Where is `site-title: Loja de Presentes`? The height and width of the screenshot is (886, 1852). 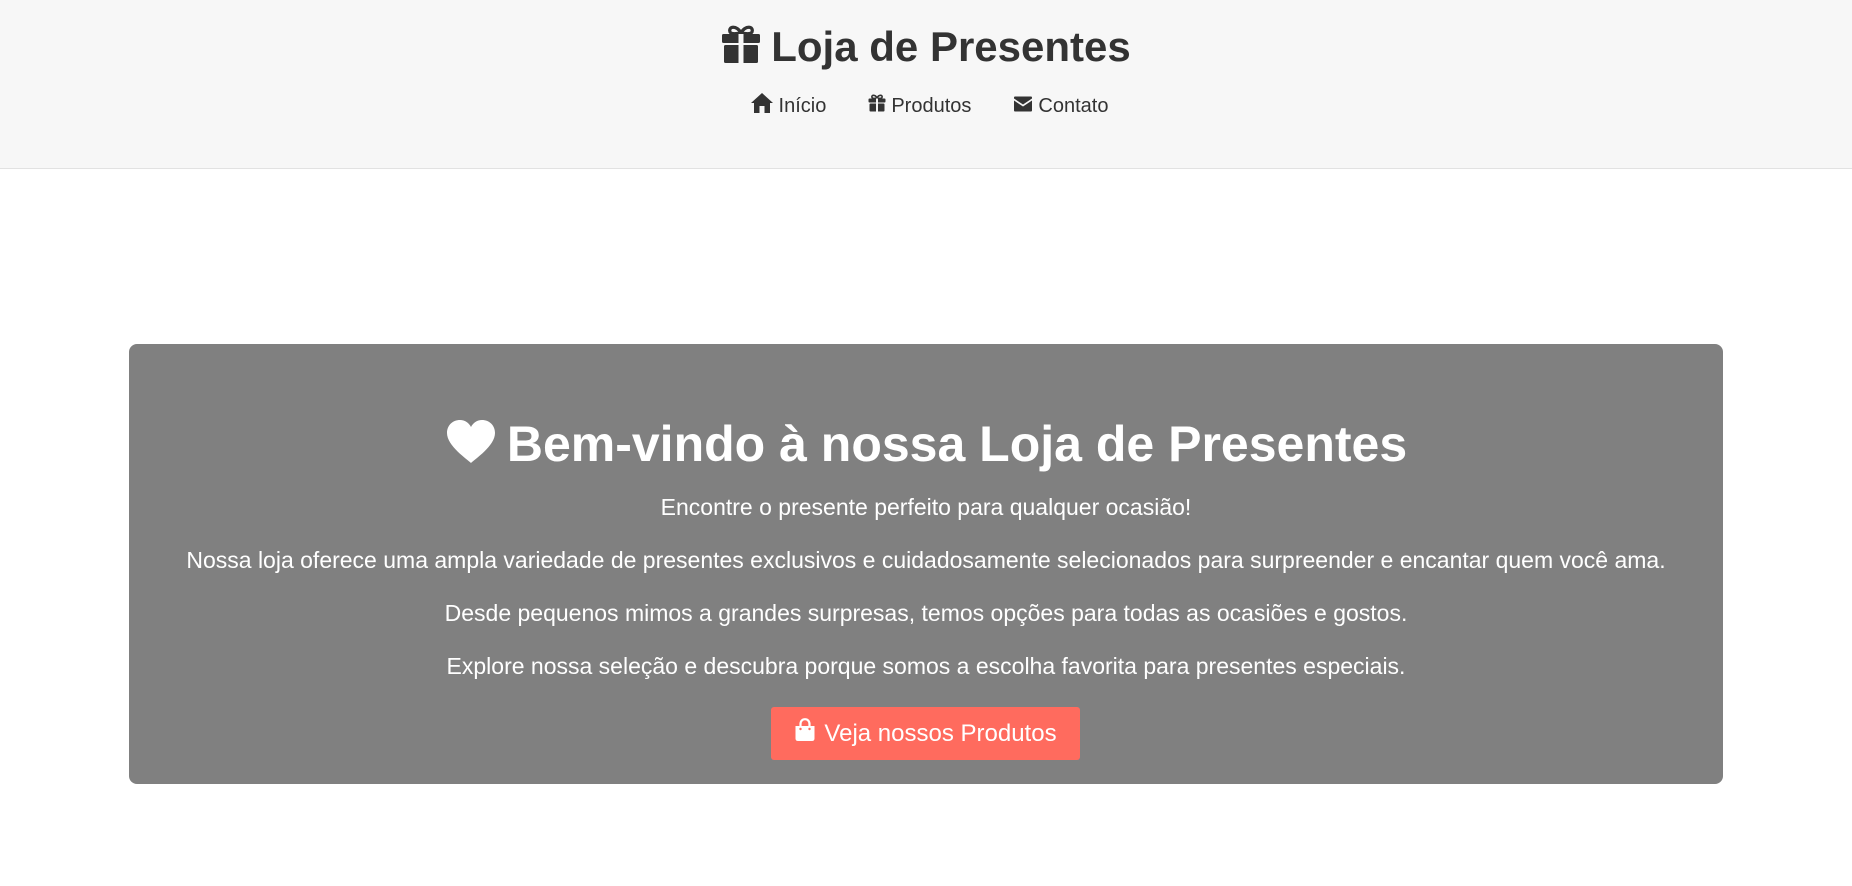
site-title: Loja de Presentes is located at coordinates (926, 48).